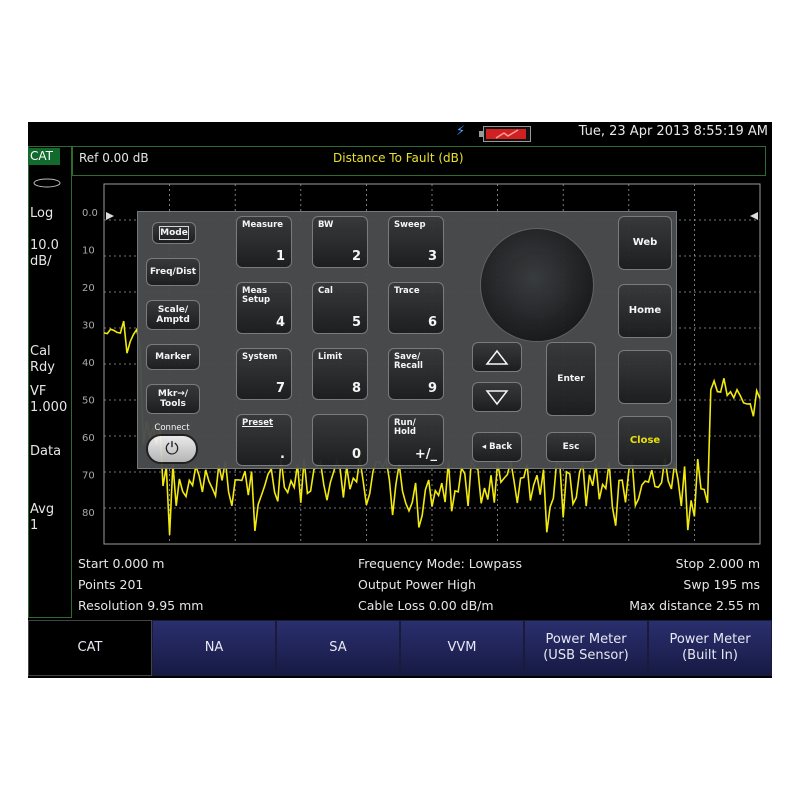 This screenshot has height=800, width=800. I want to click on limit-key: Limit 8, so click(340, 374).